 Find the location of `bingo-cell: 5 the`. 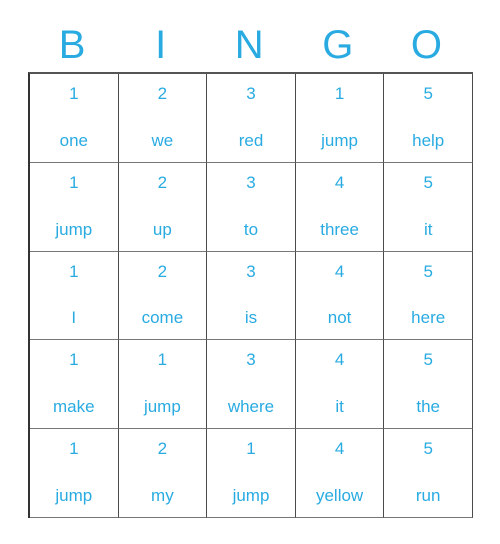

bingo-cell: 5 the is located at coordinates (428, 385).